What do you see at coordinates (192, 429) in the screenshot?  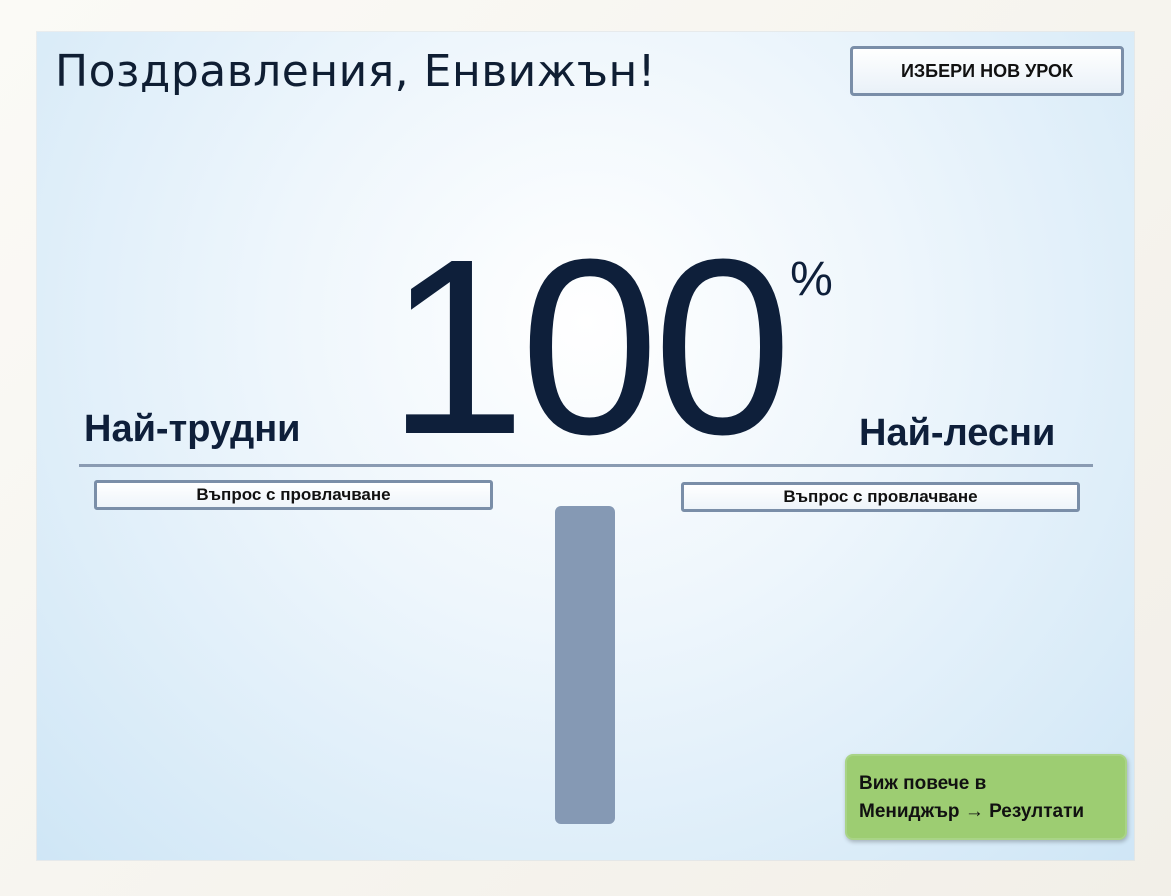 I see `hardest-label: Най-трудни` at bounding box center [192, 429].